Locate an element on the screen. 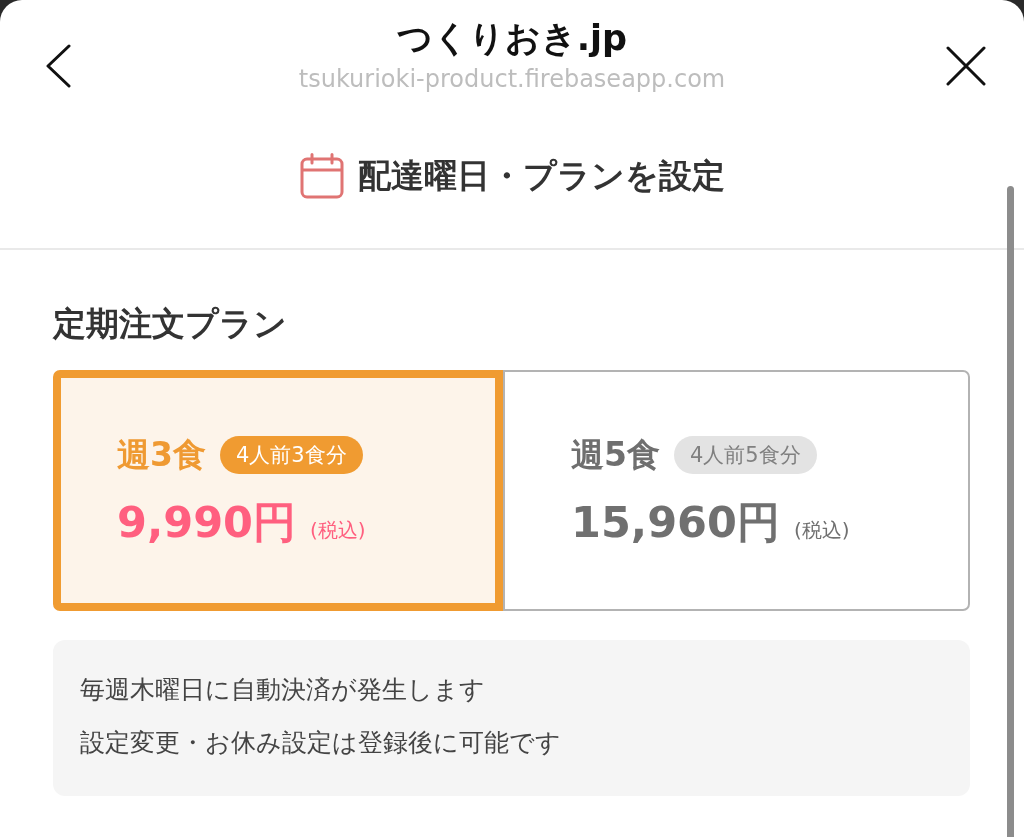 The image size is (1024, 837). close-button is located at coordinates (966, 66).